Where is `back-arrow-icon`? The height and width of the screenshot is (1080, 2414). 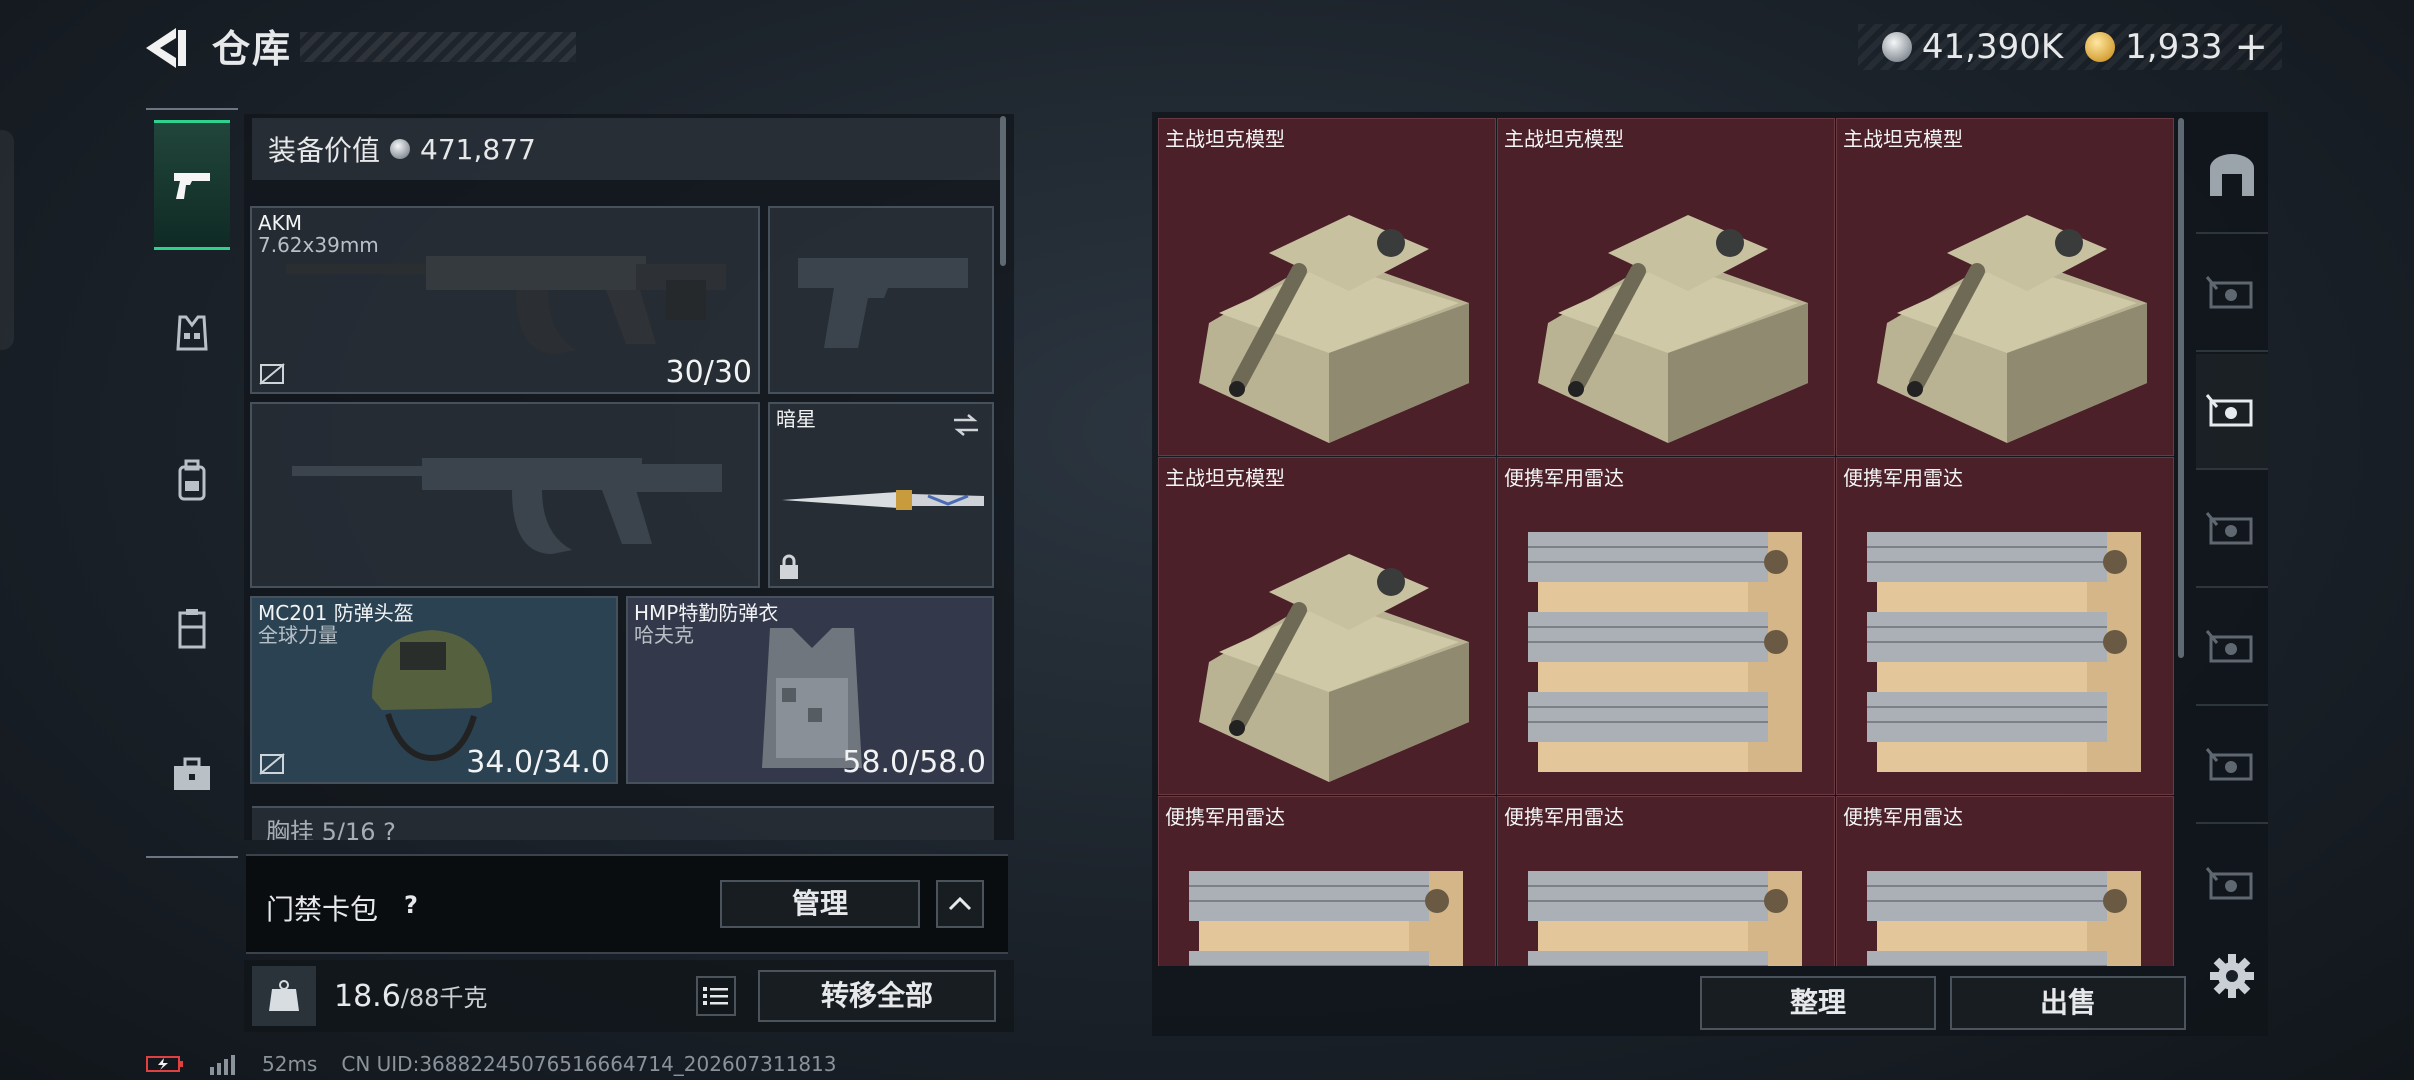
back-arrow-icon is located at coordinates (166, 48).